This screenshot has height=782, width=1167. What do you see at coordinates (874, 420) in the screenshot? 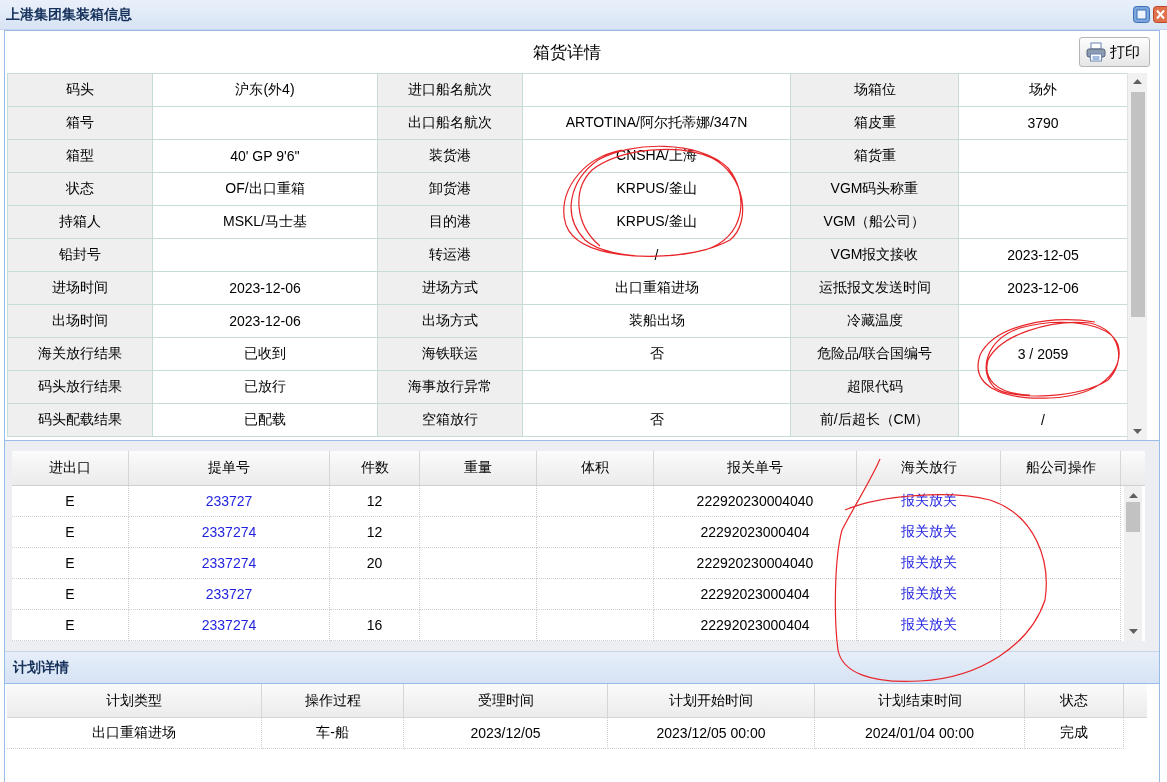
I see `field-label: 前/后超长（CM）` at bounding box center [874, 420].